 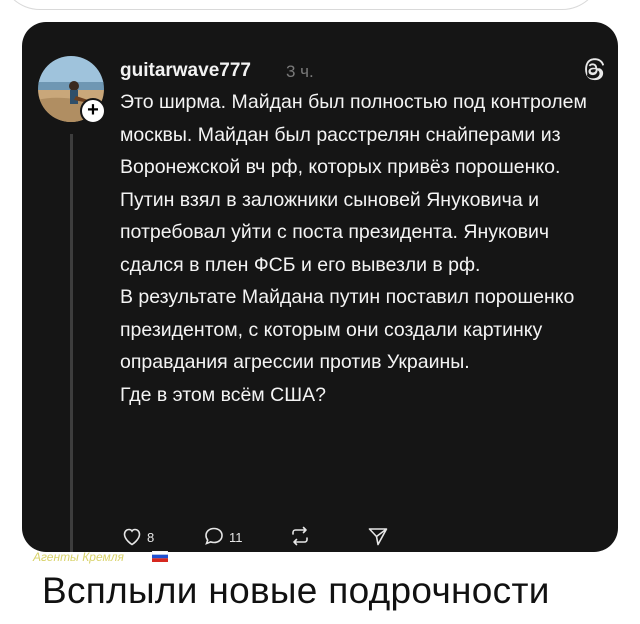 What do you see at coordinates (132, 537) in the screenshot?
I see `heart-icon` at bounding box center [132, 537].